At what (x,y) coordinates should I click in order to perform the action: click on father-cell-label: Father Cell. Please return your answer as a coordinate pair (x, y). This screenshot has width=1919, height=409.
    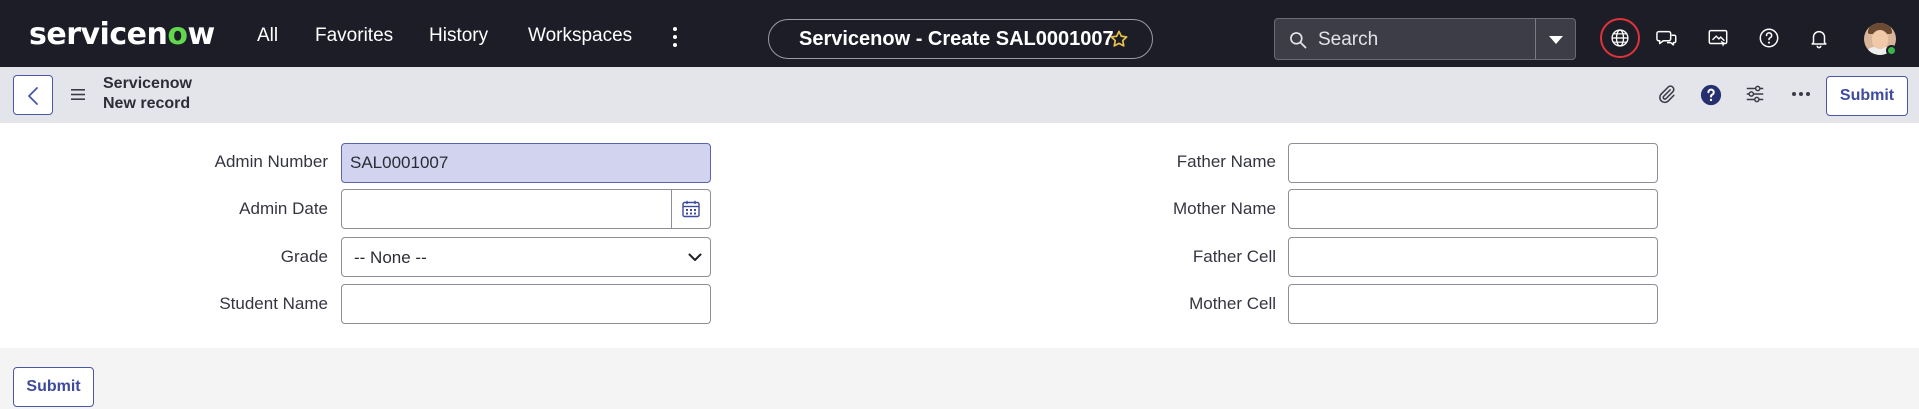
    Looking at the image, I should click on (1234, 256).